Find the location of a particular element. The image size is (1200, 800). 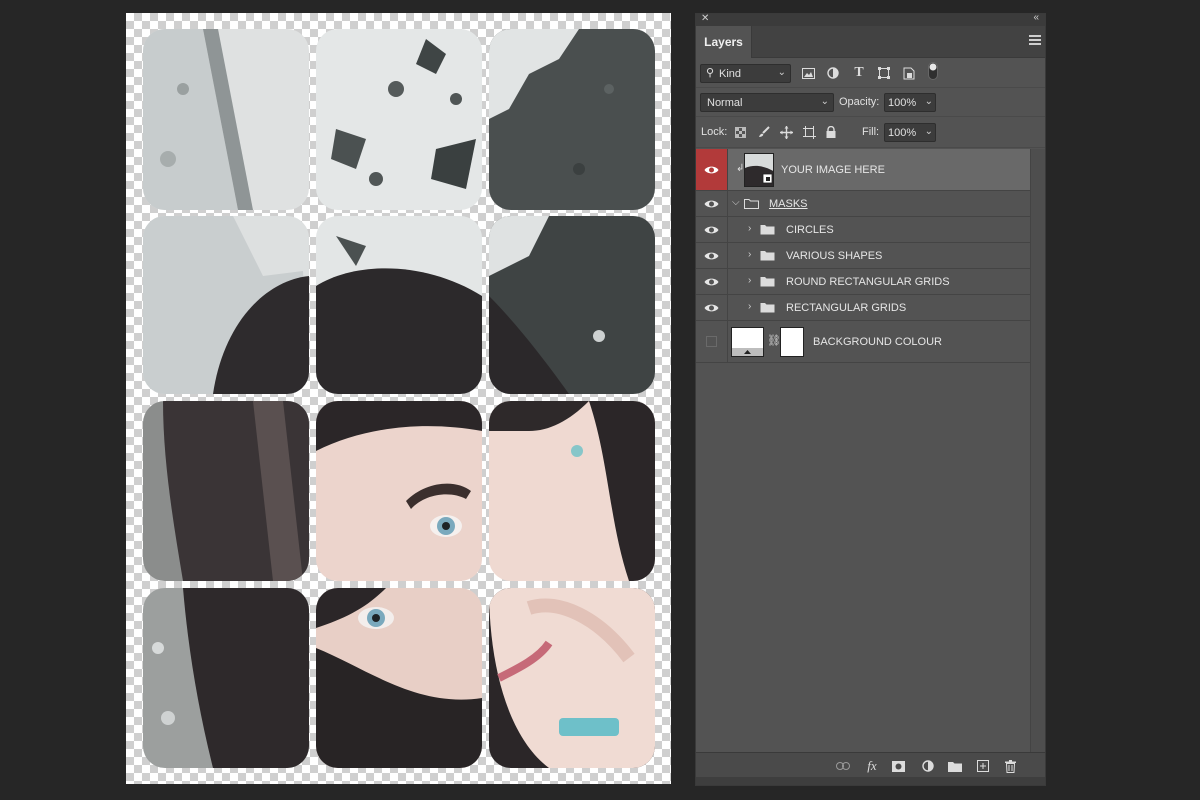

panel-menu-icon is located at coordinates (1035, 41).